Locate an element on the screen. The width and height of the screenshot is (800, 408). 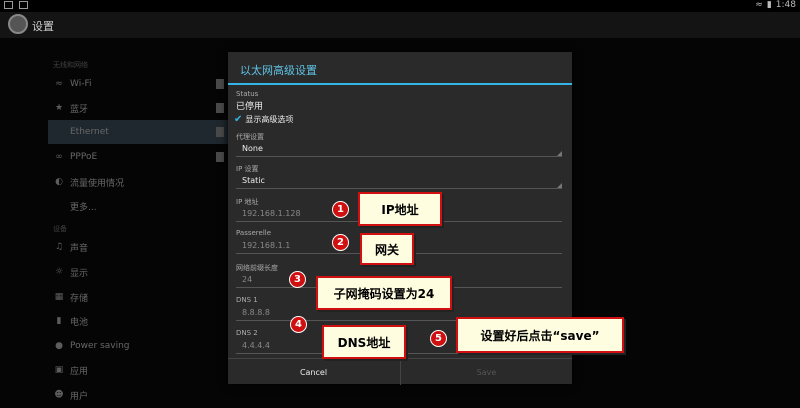
image-icon is located at coordinates (23, 5).